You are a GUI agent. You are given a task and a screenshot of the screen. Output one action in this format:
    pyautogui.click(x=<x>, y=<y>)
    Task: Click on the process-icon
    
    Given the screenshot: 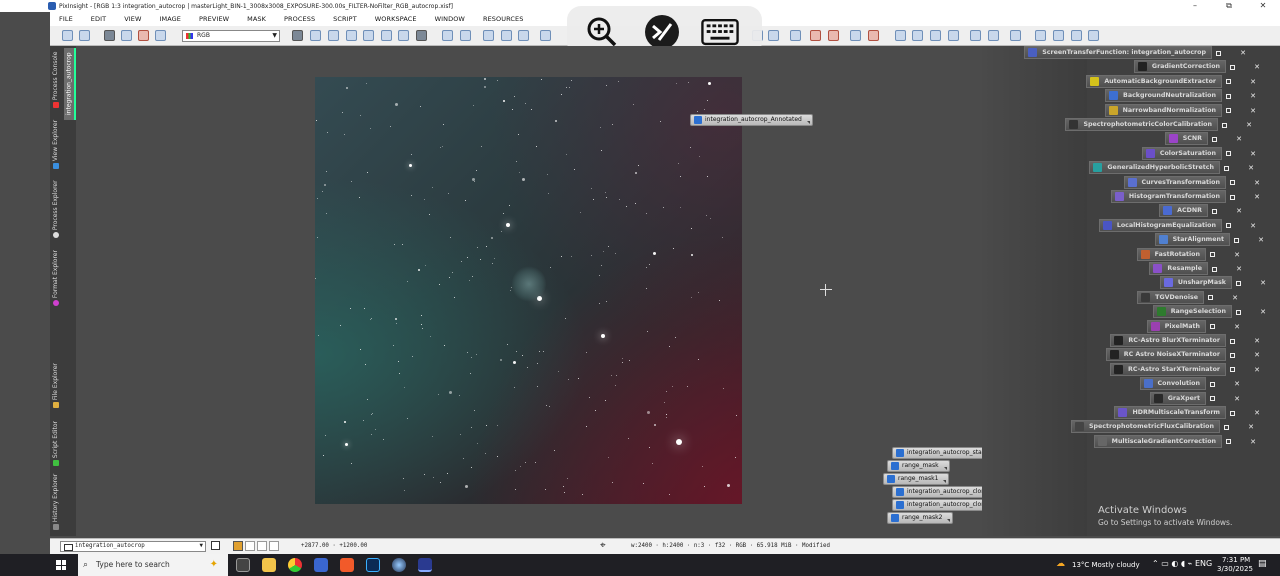 What is the action you would take?
    pyautogui.click(x=109, y=35)
    